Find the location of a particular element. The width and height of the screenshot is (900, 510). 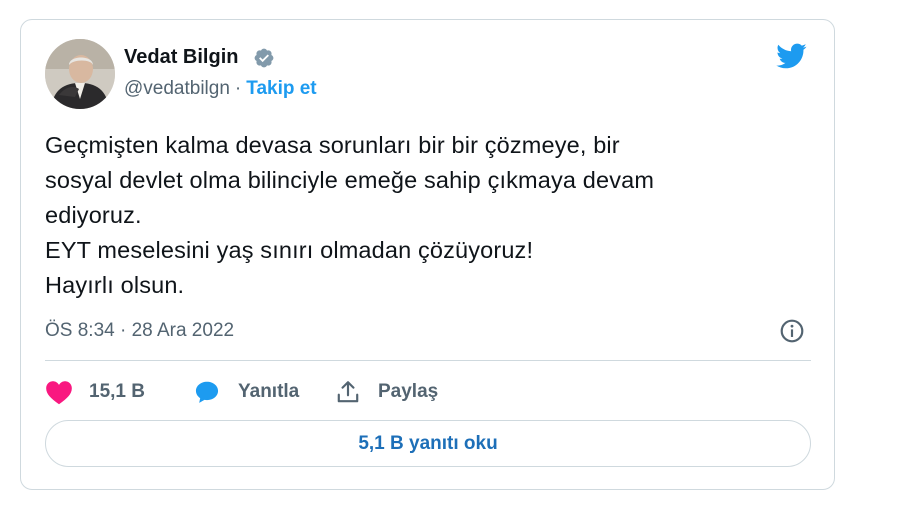

share-button: Paylaş is located at coordinates (386, 392).